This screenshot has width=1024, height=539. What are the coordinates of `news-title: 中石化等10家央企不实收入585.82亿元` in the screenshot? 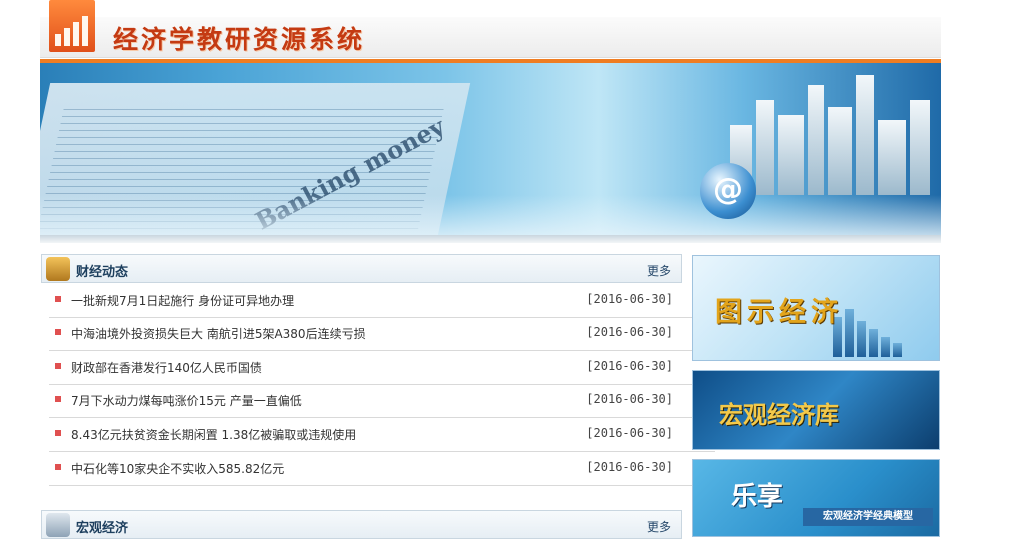 It's located at (177, 468).